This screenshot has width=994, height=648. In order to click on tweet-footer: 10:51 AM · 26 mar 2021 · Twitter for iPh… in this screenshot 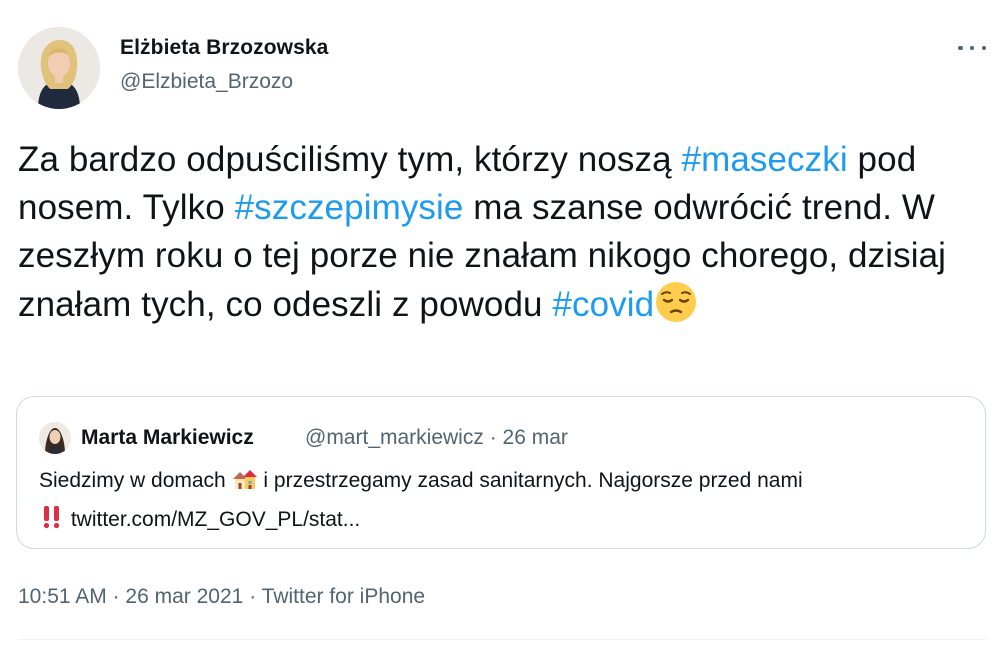, I will do `click(221, 597)`.